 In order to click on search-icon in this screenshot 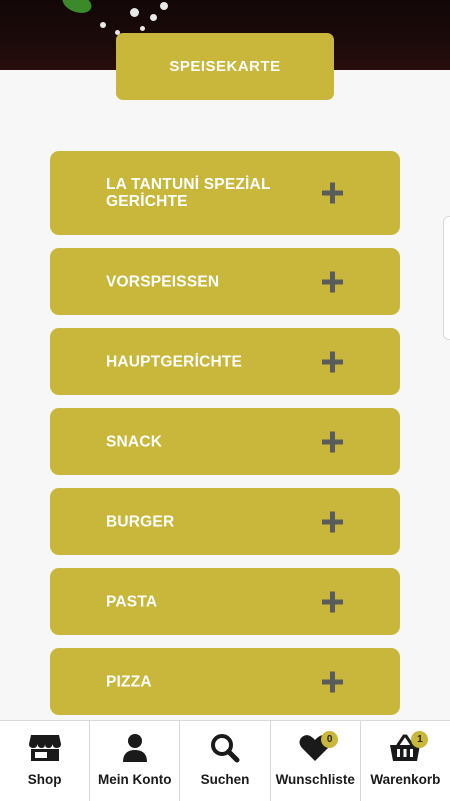, I will do `click(225, 748)`.